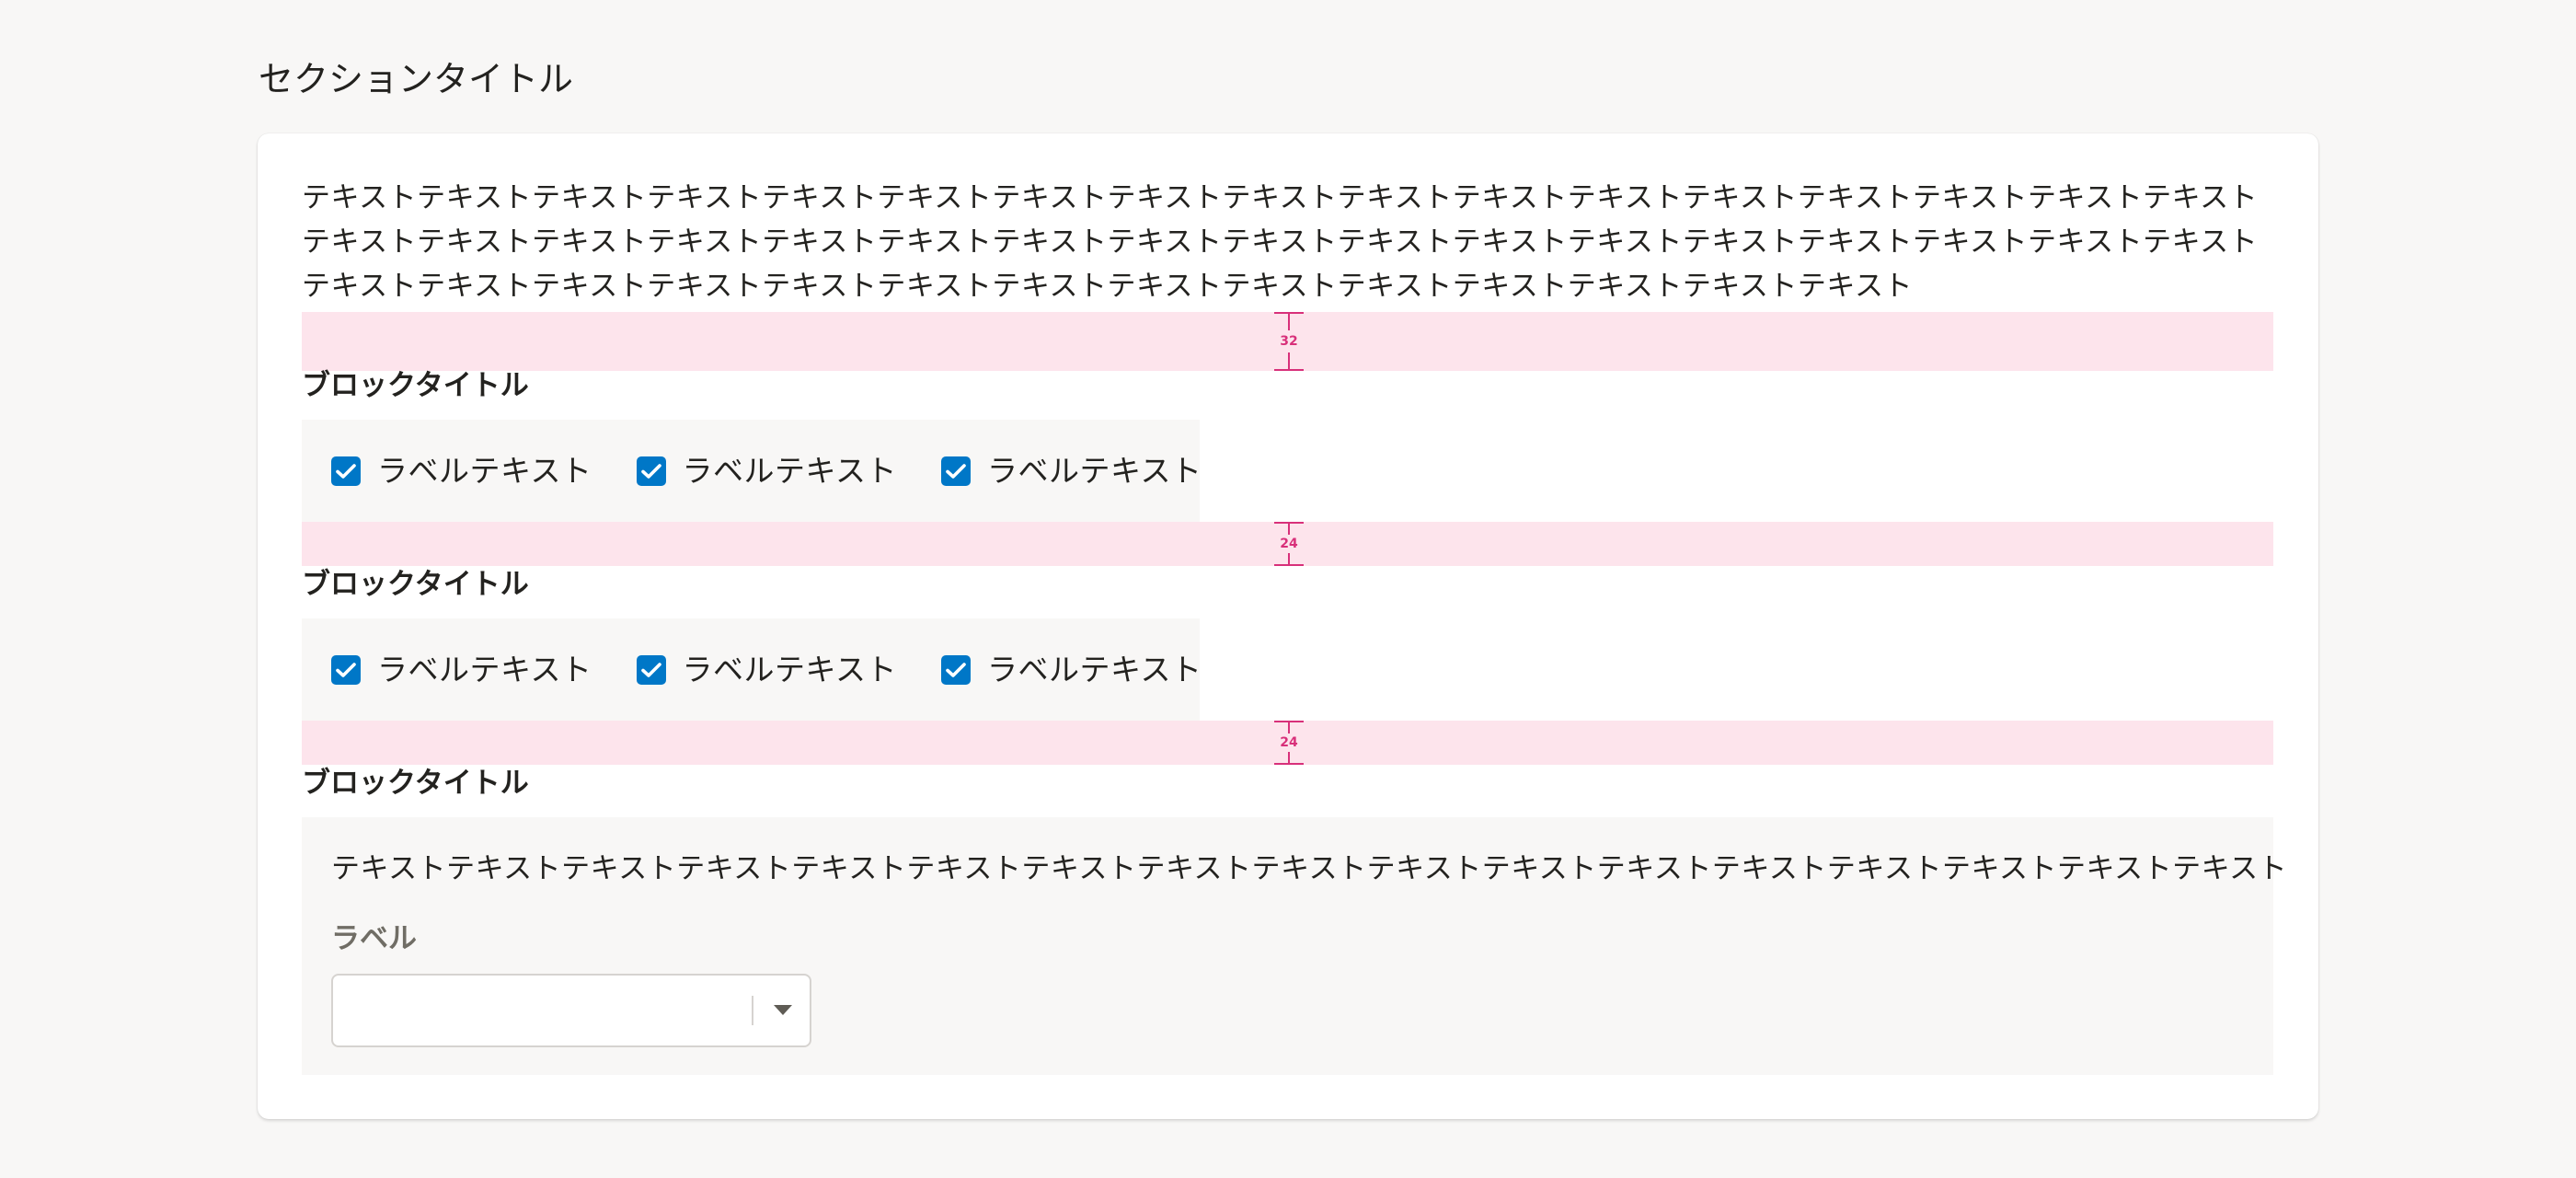 Image resolution: width=2576 pixels, height=1178 pixels. I want to click on field-label: ラベル, so click(374, 938).